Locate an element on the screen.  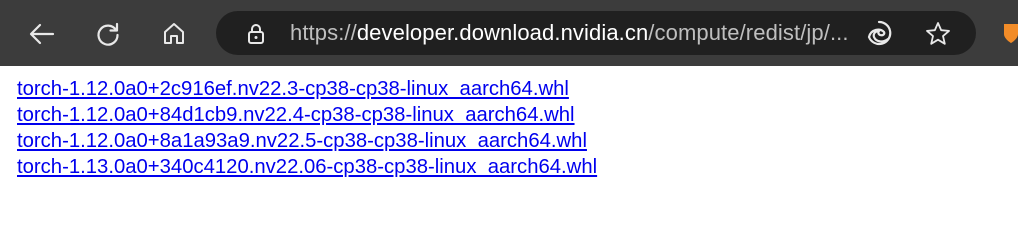
home-icon is located at coordinates (174, 33).